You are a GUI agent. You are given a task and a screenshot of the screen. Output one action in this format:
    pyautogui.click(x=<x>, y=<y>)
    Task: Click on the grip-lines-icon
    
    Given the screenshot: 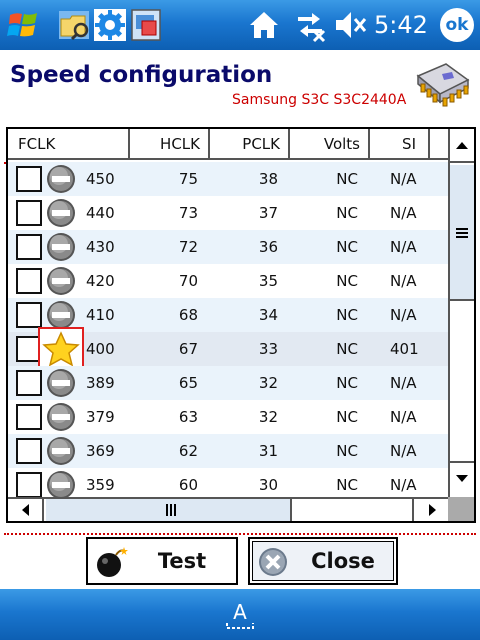 What is the action you would take?
    pyautogui.click(x=171, y=510)
    